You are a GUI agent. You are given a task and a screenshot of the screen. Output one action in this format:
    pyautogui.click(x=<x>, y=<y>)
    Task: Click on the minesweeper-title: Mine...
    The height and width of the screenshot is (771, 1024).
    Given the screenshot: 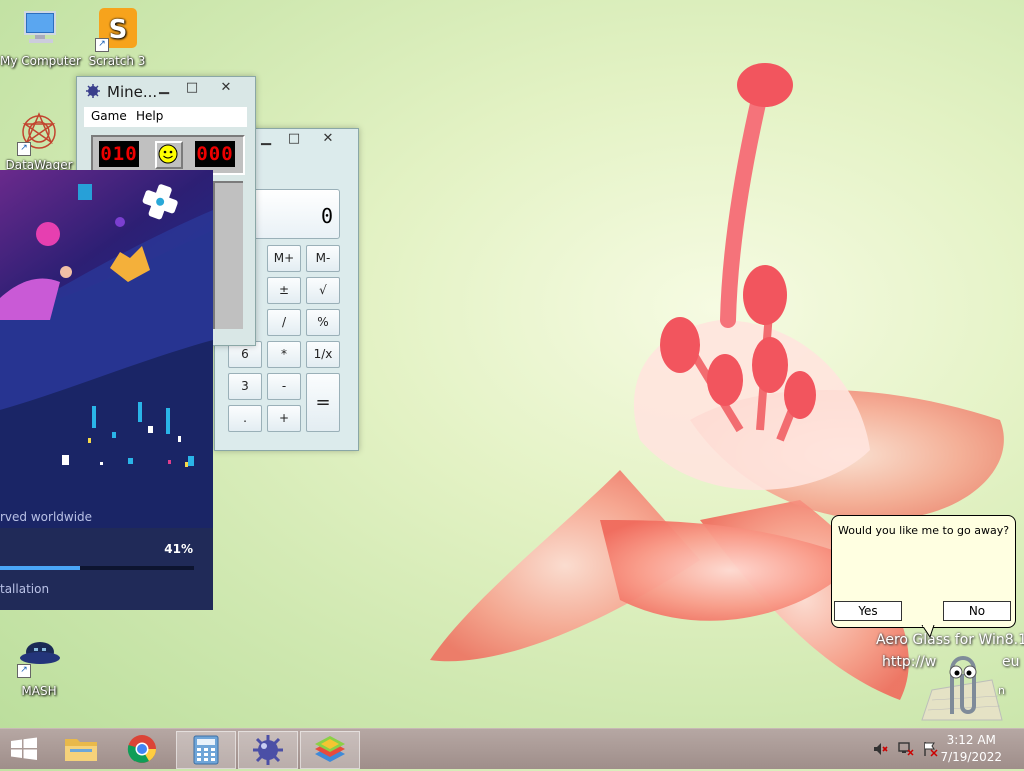 What is the action you would take?
    pyautogui.click(x=132, y=92)
    